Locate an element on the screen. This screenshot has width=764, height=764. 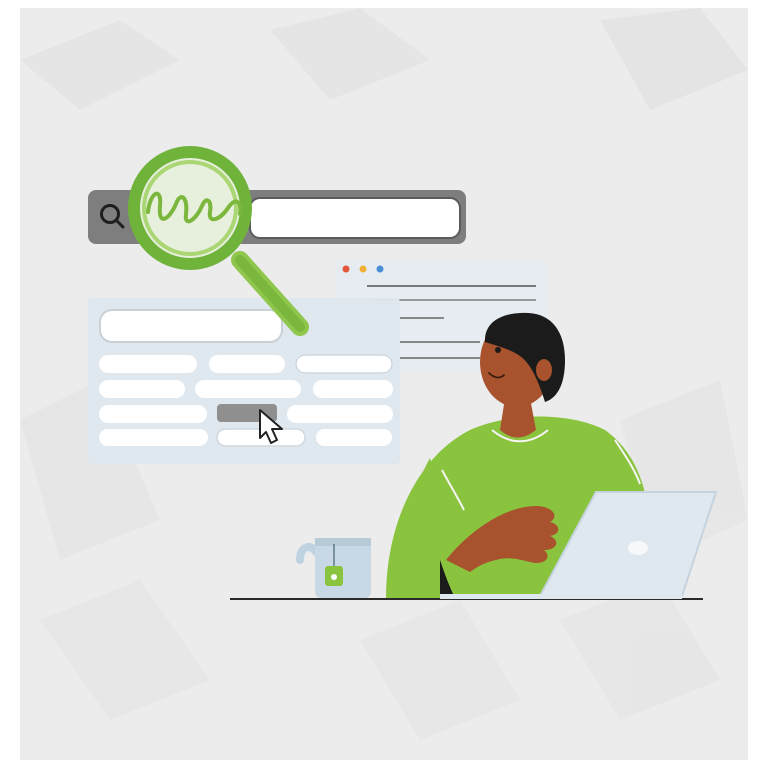
form-panel is located at coordinates (244, 381).